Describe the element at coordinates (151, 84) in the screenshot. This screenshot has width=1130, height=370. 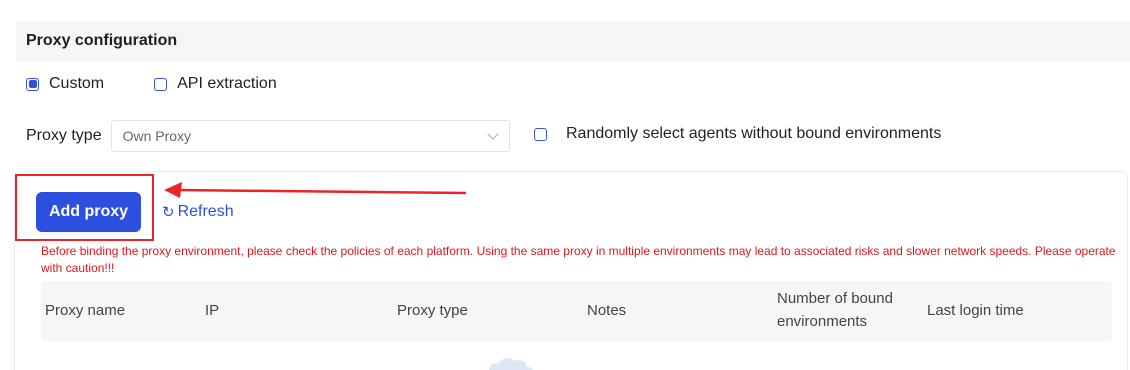
I see `proxy-mode-group: Custom API extraction` at that location.